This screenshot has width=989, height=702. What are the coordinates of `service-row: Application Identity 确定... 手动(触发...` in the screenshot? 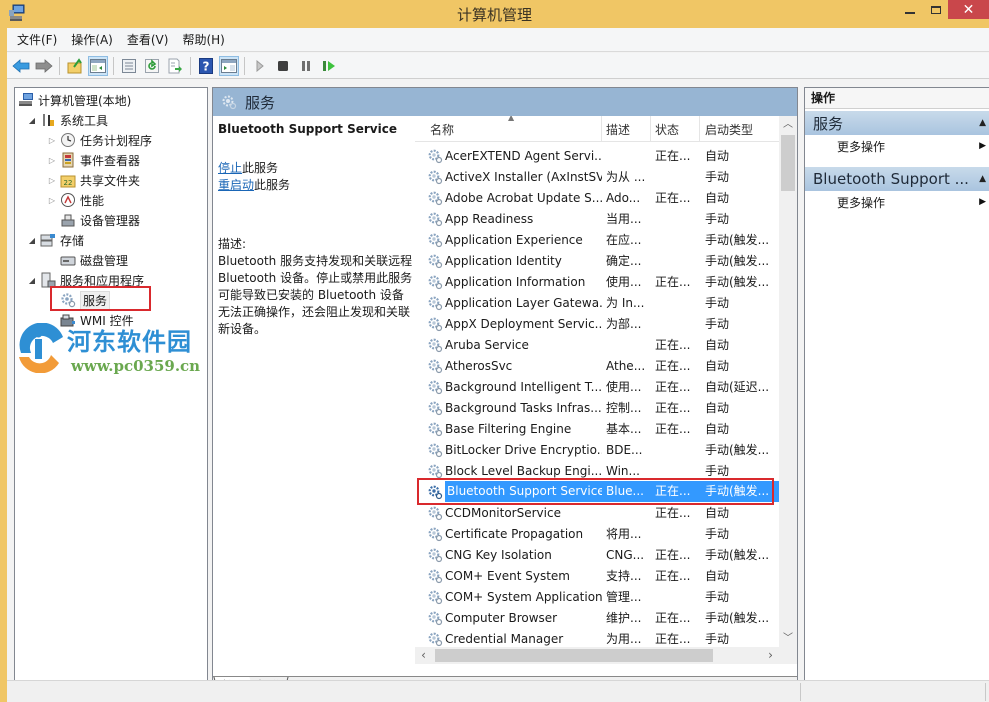 It's located at (597, 260).